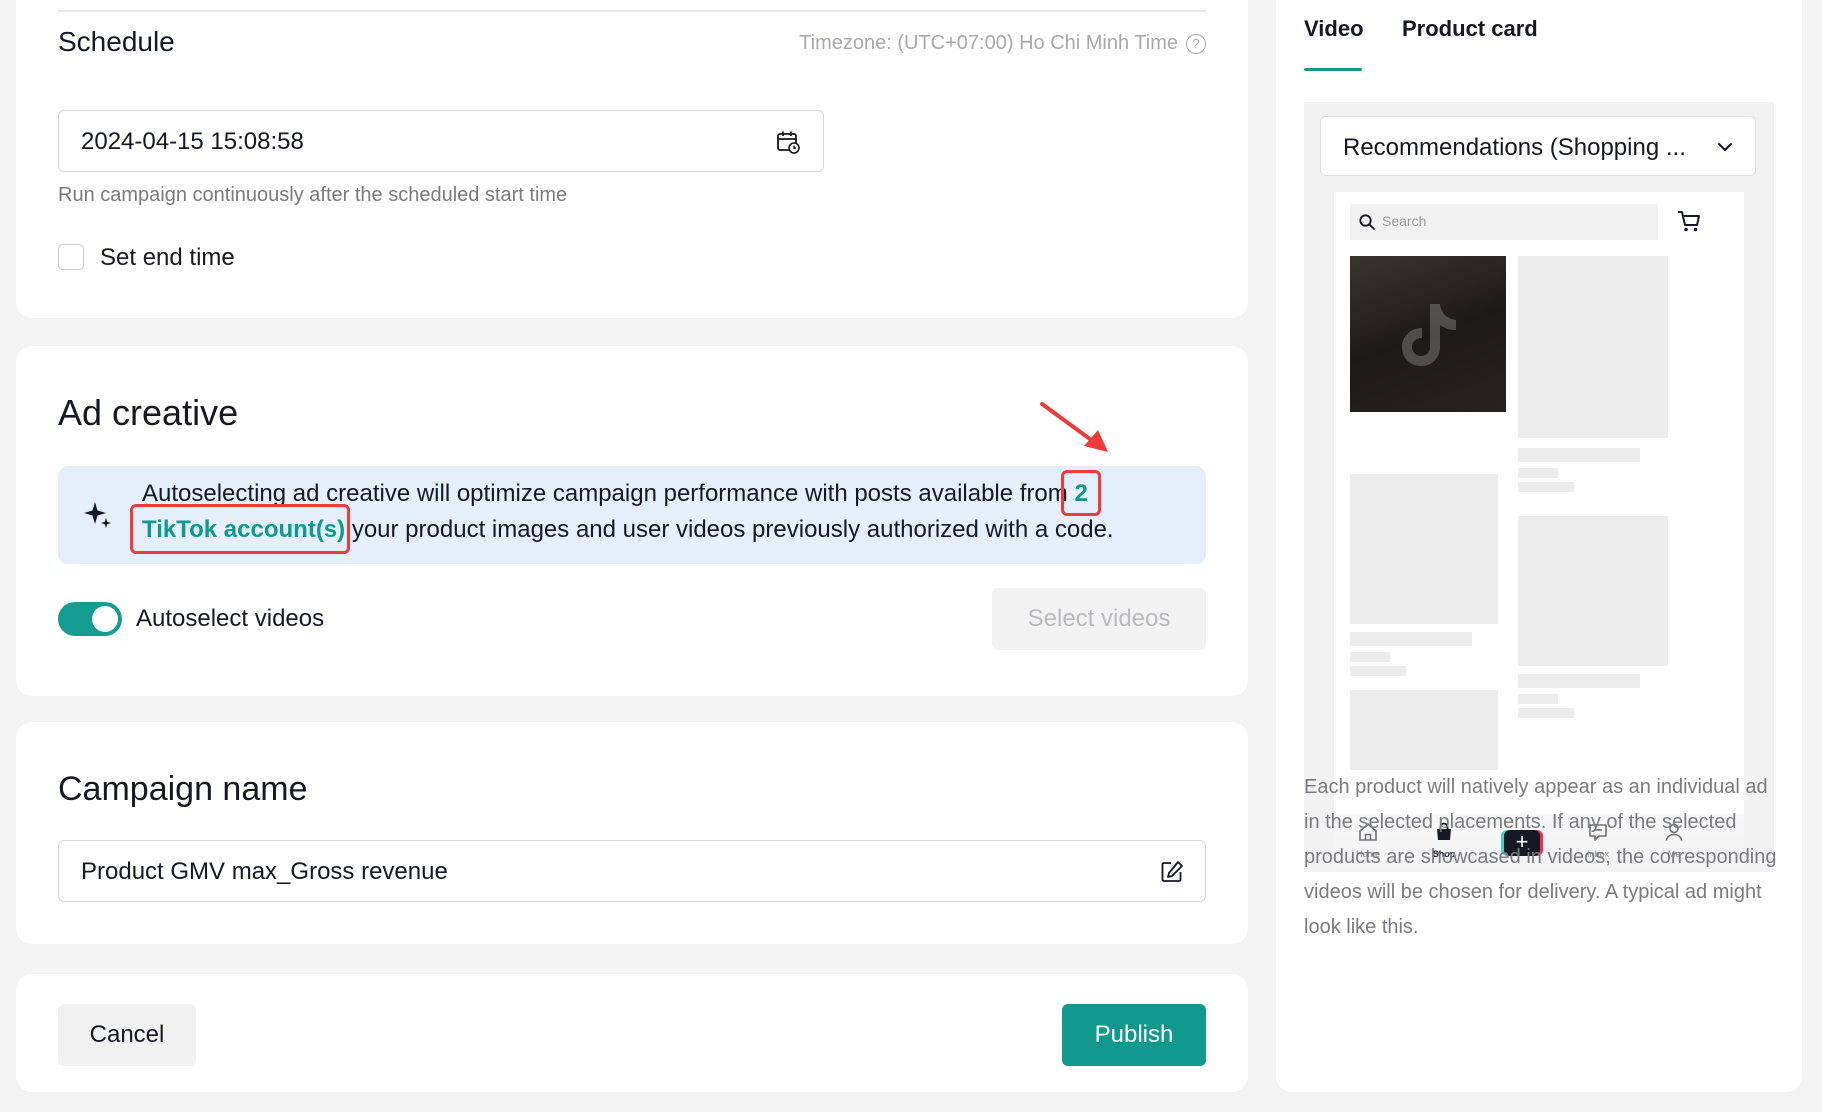  Describe the element at coordinates (148, 412) in the screenshot. I see `ad-creative-title: Ad creative` at that location.